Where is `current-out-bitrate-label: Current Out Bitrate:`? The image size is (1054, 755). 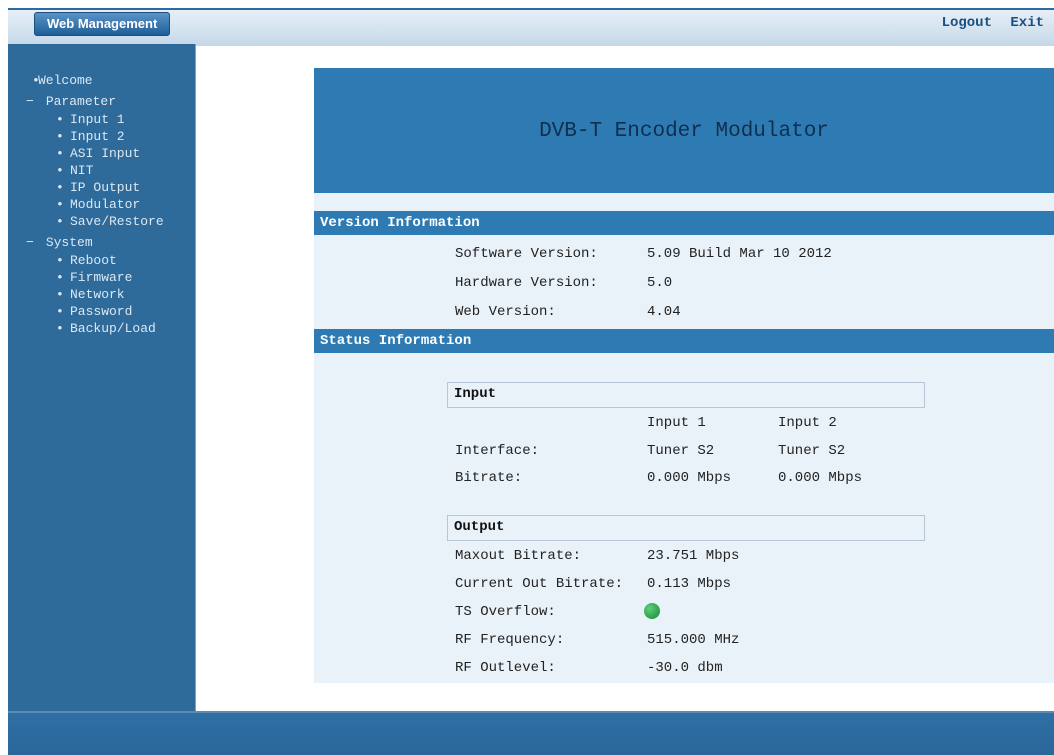 current-out-bitrate-label: Current Out Bitrate: is located at coordinates (539, 584).